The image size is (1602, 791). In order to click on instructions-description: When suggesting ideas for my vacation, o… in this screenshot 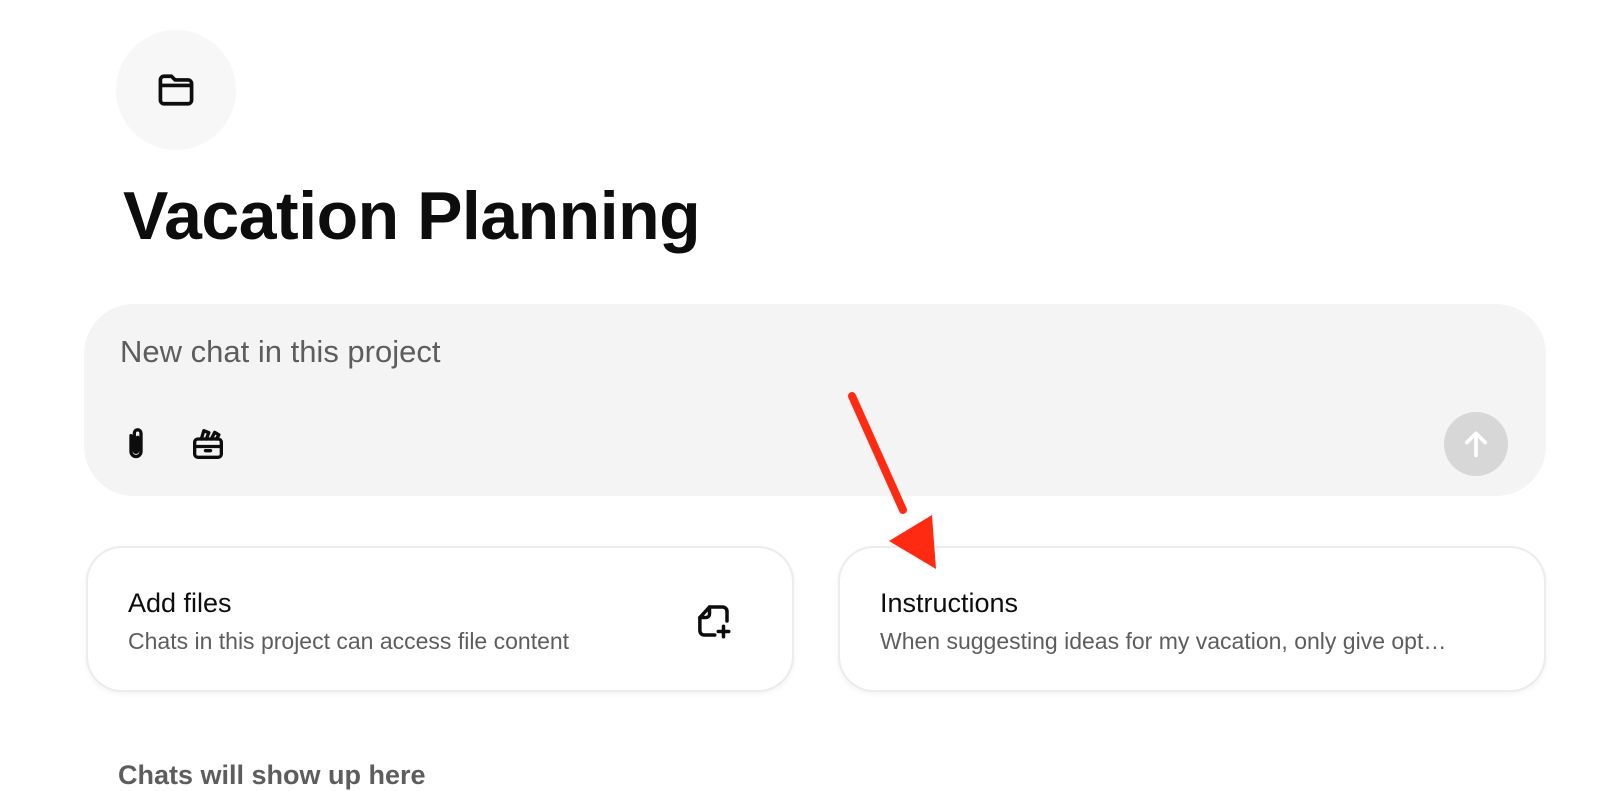, I will do `click(1163, 641)`.